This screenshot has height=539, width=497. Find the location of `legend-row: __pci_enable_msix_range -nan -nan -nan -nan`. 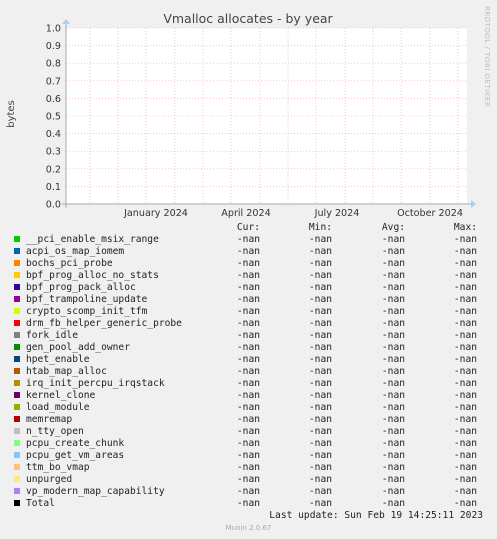

legend-row: __pci_enable_msix_range -nan -nan -nan -nan is located at coordinates (248, 240).